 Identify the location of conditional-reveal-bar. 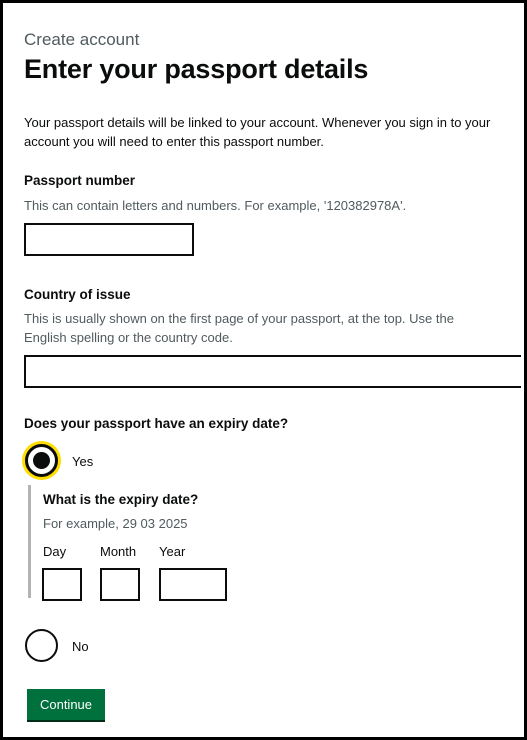
(29, 541).